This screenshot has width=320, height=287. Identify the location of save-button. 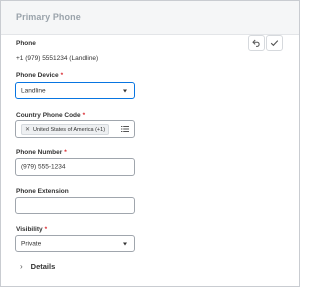
(274, 43).